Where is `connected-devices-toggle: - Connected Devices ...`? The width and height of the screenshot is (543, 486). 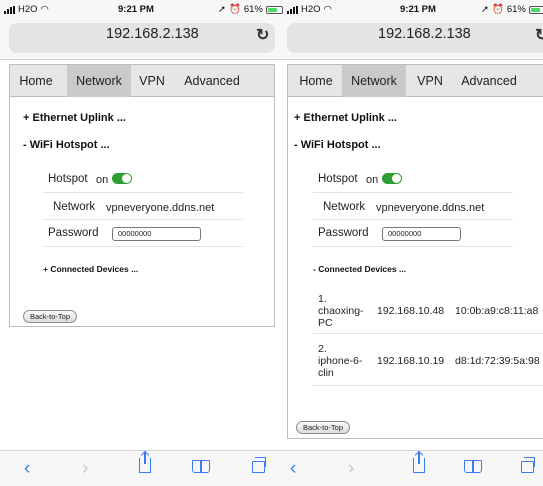
connected-devices-toggle: - Connected Devices ... is located at coordinates (359, 269).